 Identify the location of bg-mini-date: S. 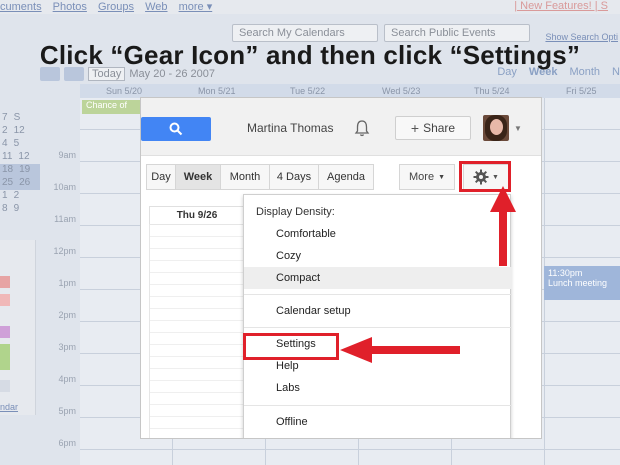
(17, 118).